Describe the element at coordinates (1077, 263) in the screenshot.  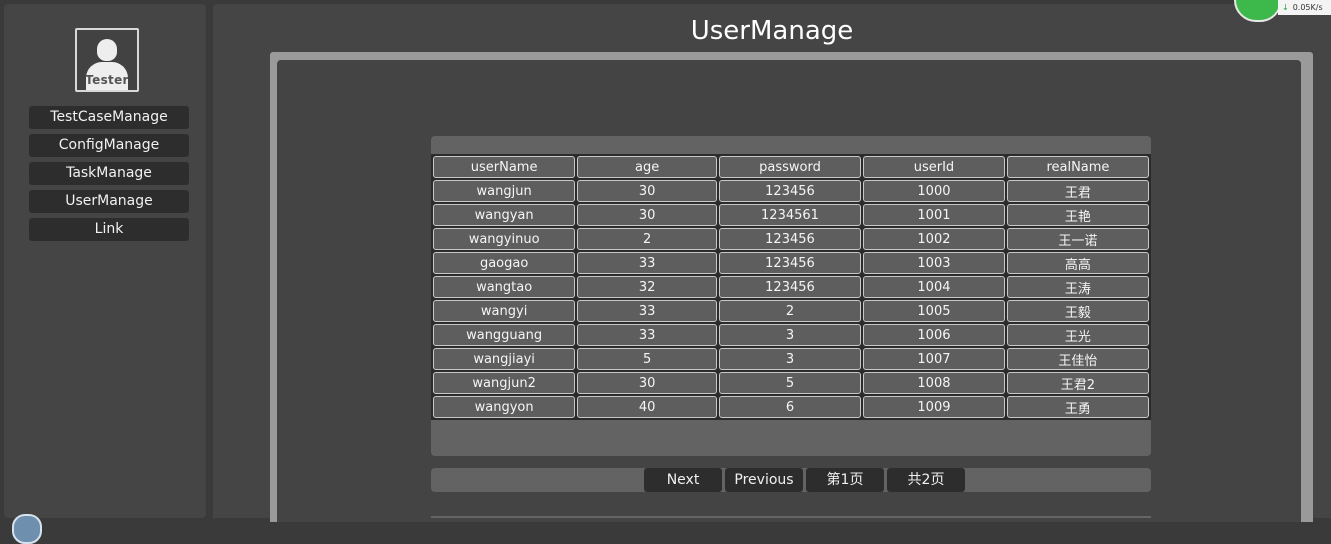
I see `cell-realname: 高高` at that location.